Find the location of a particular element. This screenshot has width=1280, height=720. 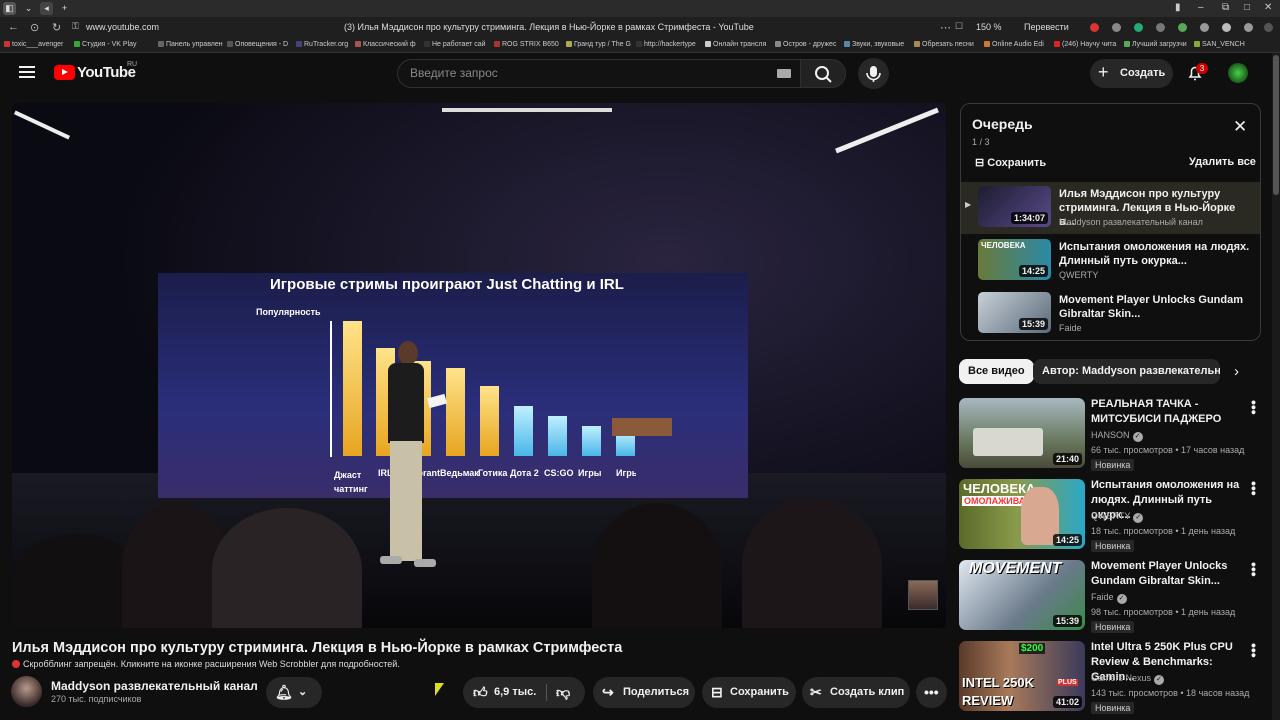

bookmark-item: http://hackertype is located at coordinates (666, 44).